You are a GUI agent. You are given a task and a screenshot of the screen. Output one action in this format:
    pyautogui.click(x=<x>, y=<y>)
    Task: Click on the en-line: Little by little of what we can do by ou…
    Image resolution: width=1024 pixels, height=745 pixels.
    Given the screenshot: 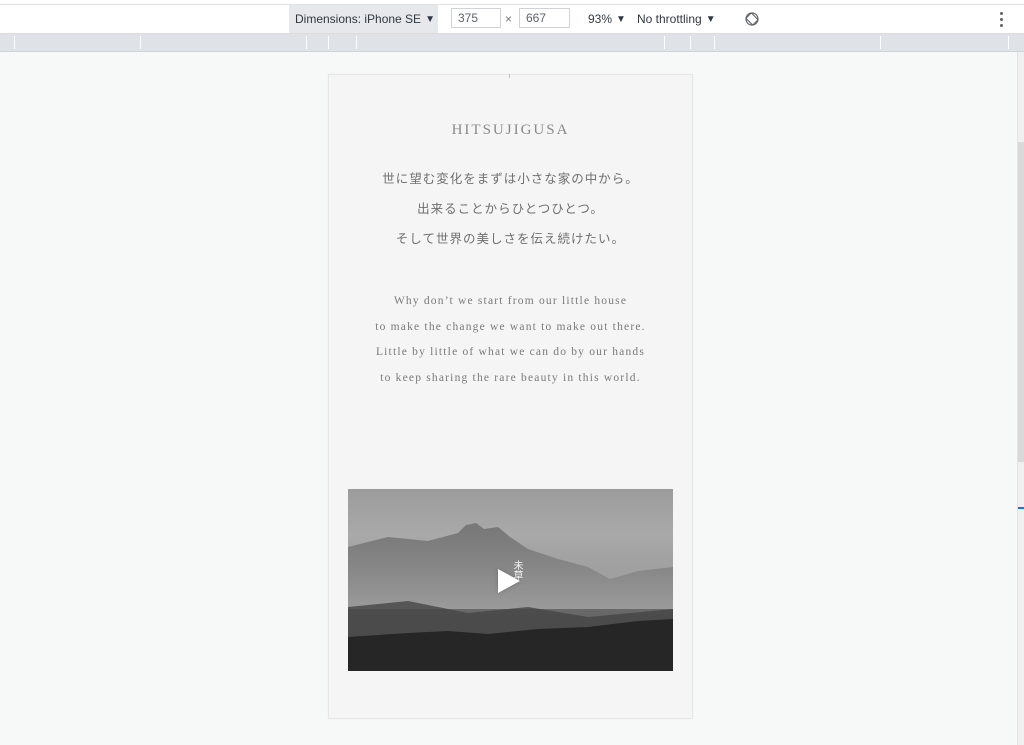 What is the action you would take?
    pyautogui.click(x=510, y=352)
    